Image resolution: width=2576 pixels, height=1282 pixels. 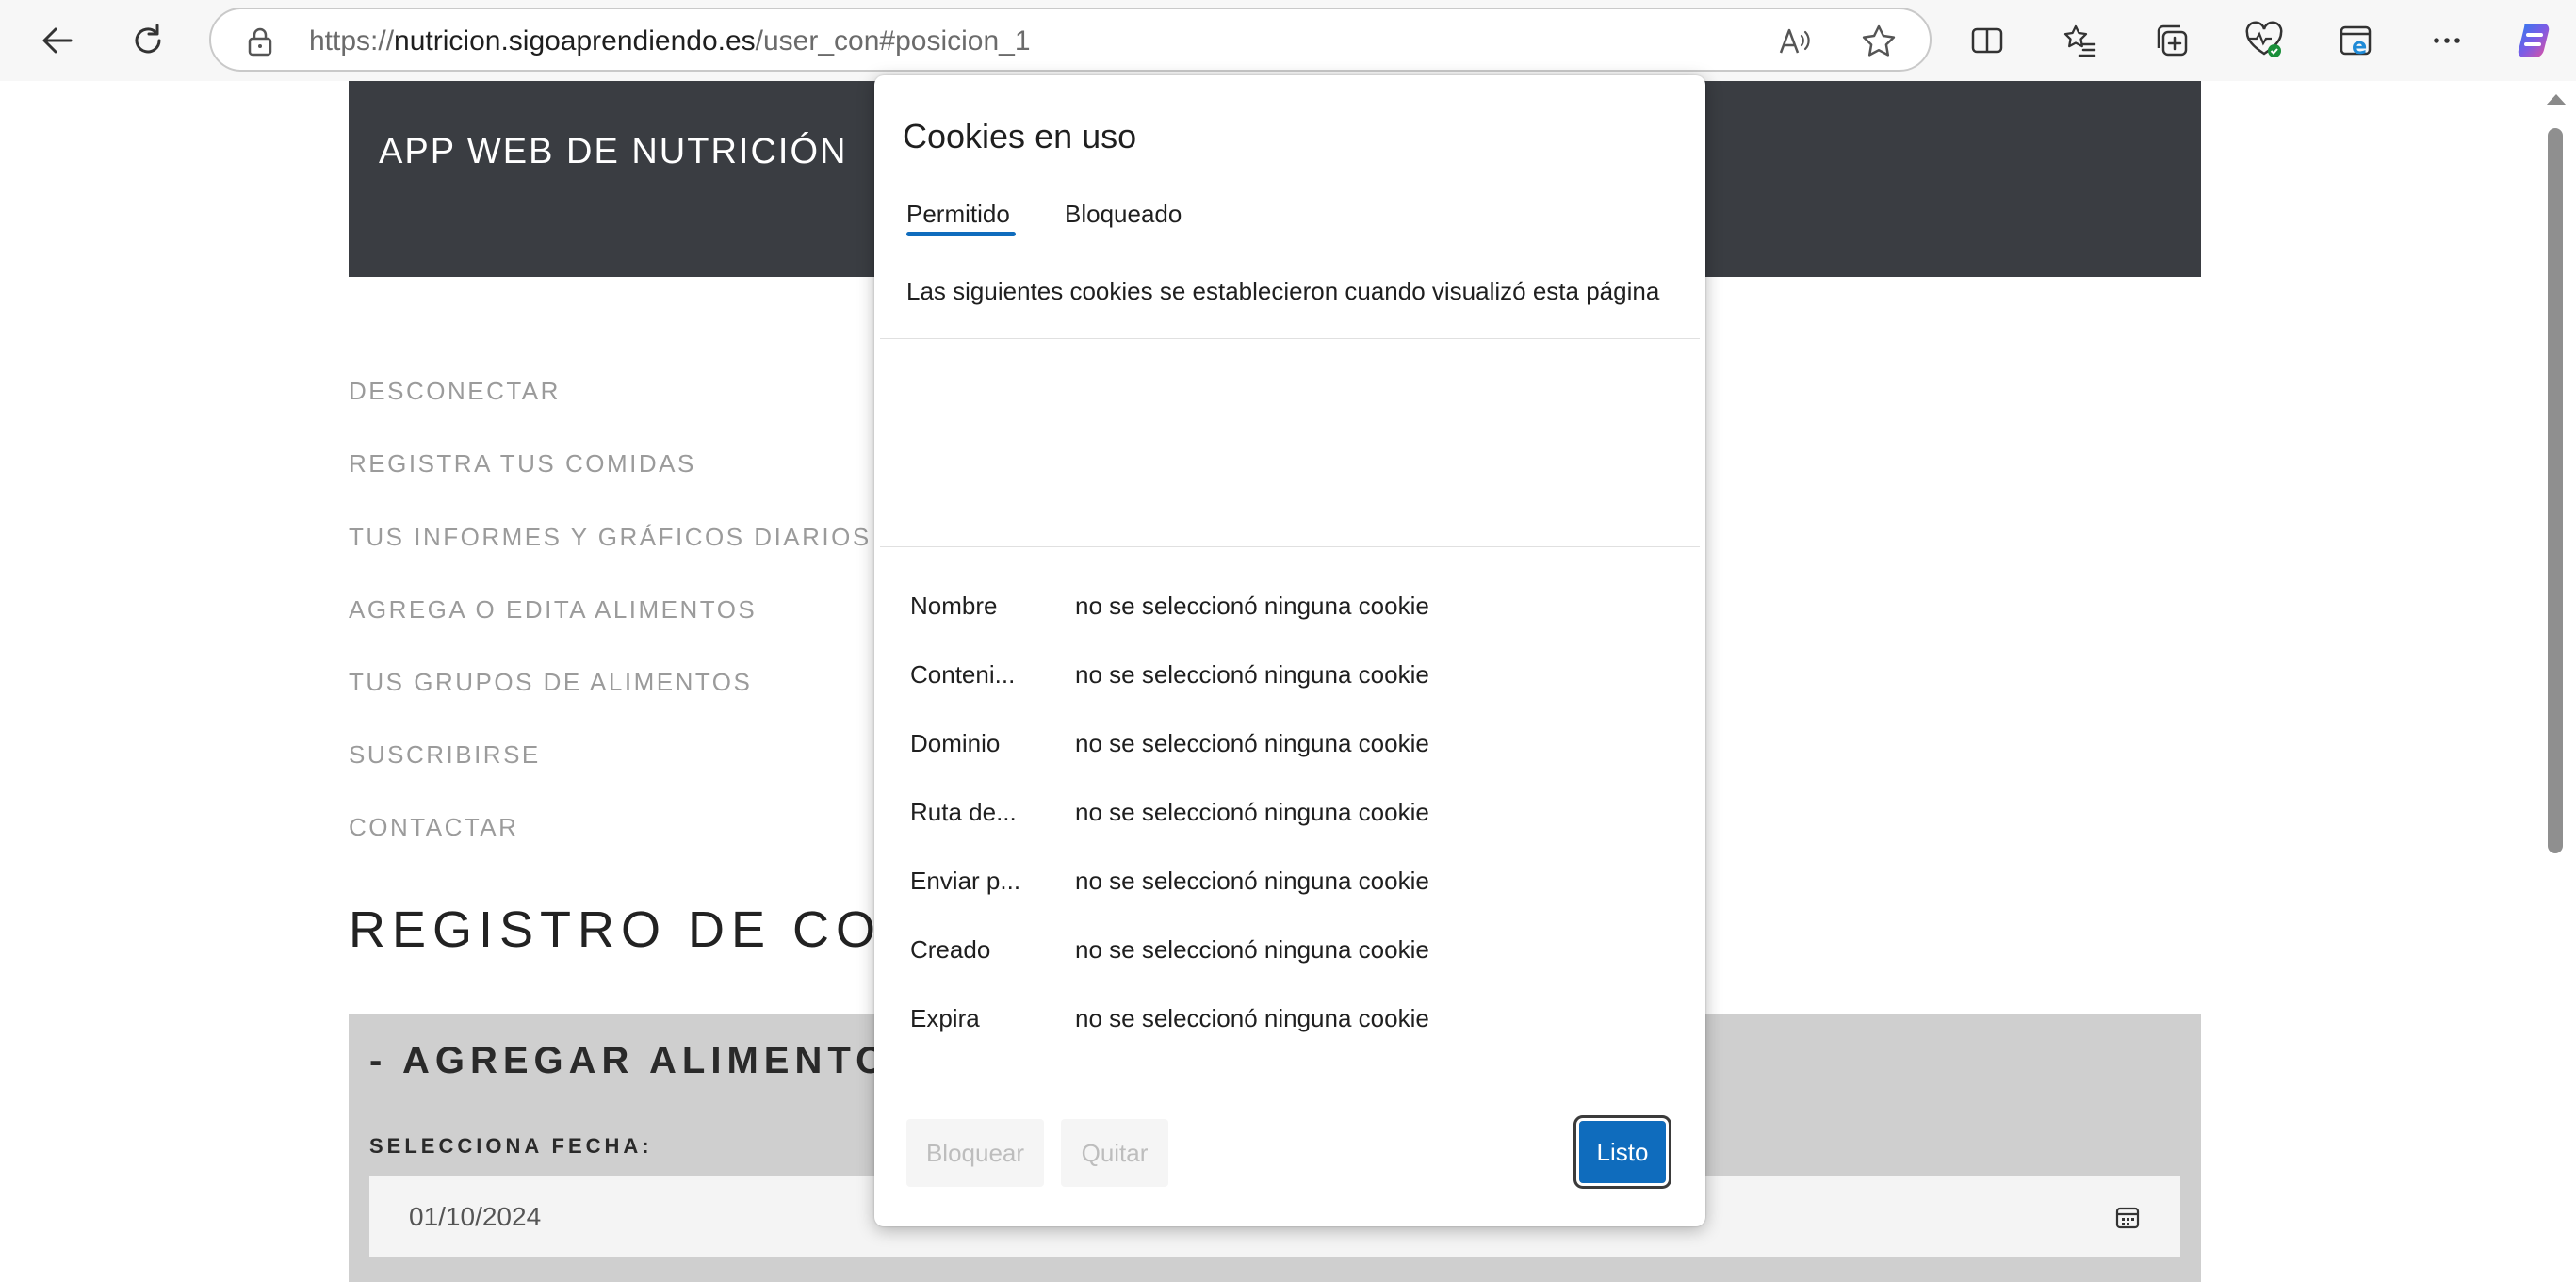 I want to click on favorite-star-icon, so click(x=1879, y=41).